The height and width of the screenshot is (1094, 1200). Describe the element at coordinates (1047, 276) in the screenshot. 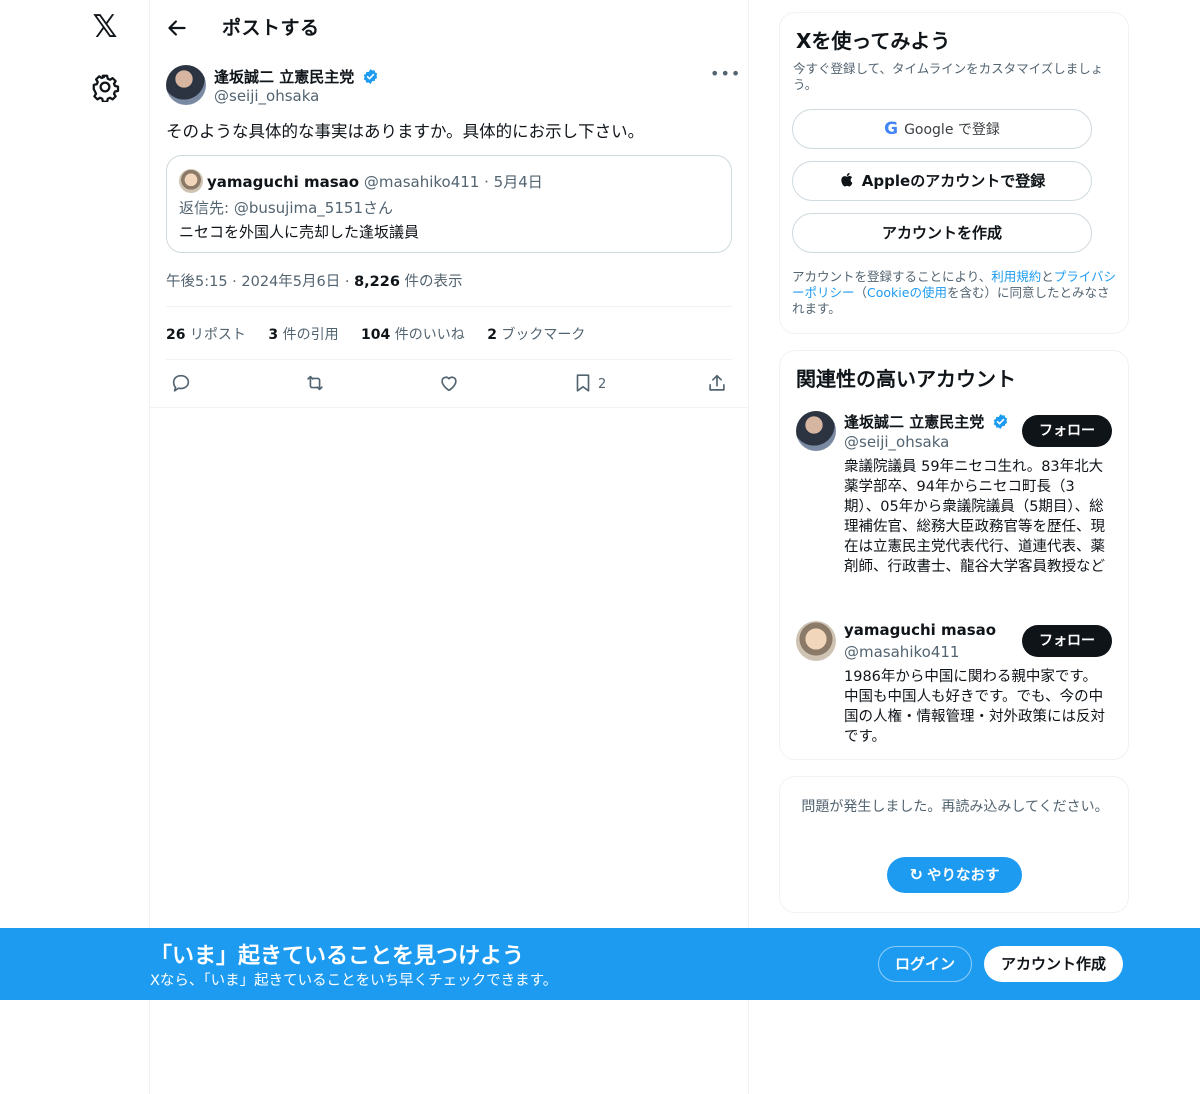

I see `terms-part: と` at that location.